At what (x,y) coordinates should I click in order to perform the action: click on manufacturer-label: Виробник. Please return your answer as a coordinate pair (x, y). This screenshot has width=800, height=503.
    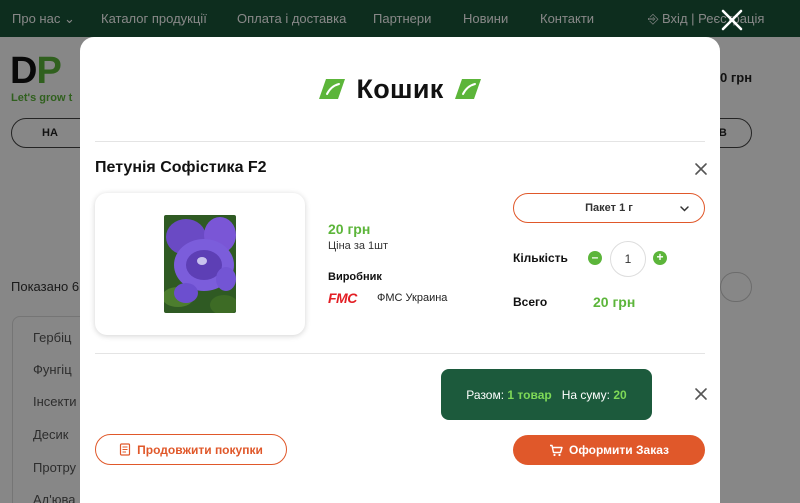
    Looking at the image, I should click on (355, 277).